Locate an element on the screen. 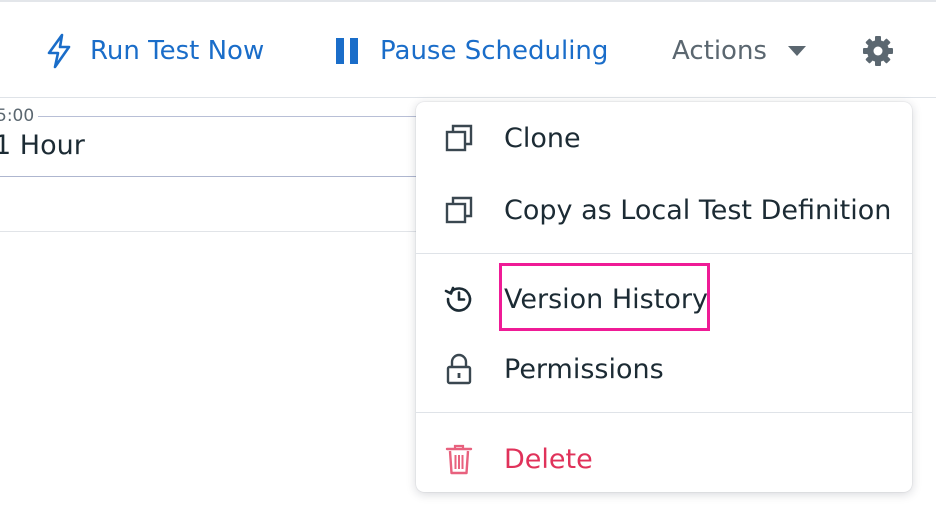 Image resolution: width=936 pixels, height=520 pixels. interval-underline is located at coordinates (208, 176).